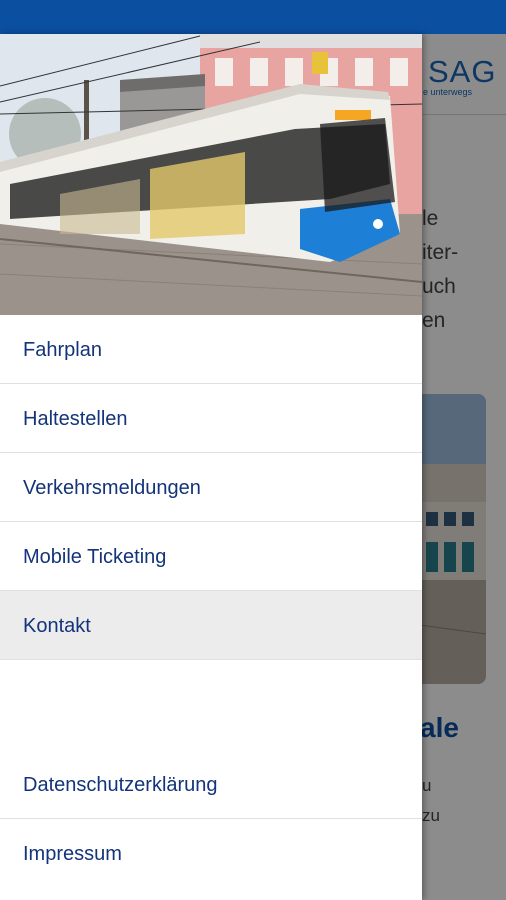  What do you see at coordinates (253, 17) in the screenshot?
I see `status-bar` at bounding box center [253, 17].